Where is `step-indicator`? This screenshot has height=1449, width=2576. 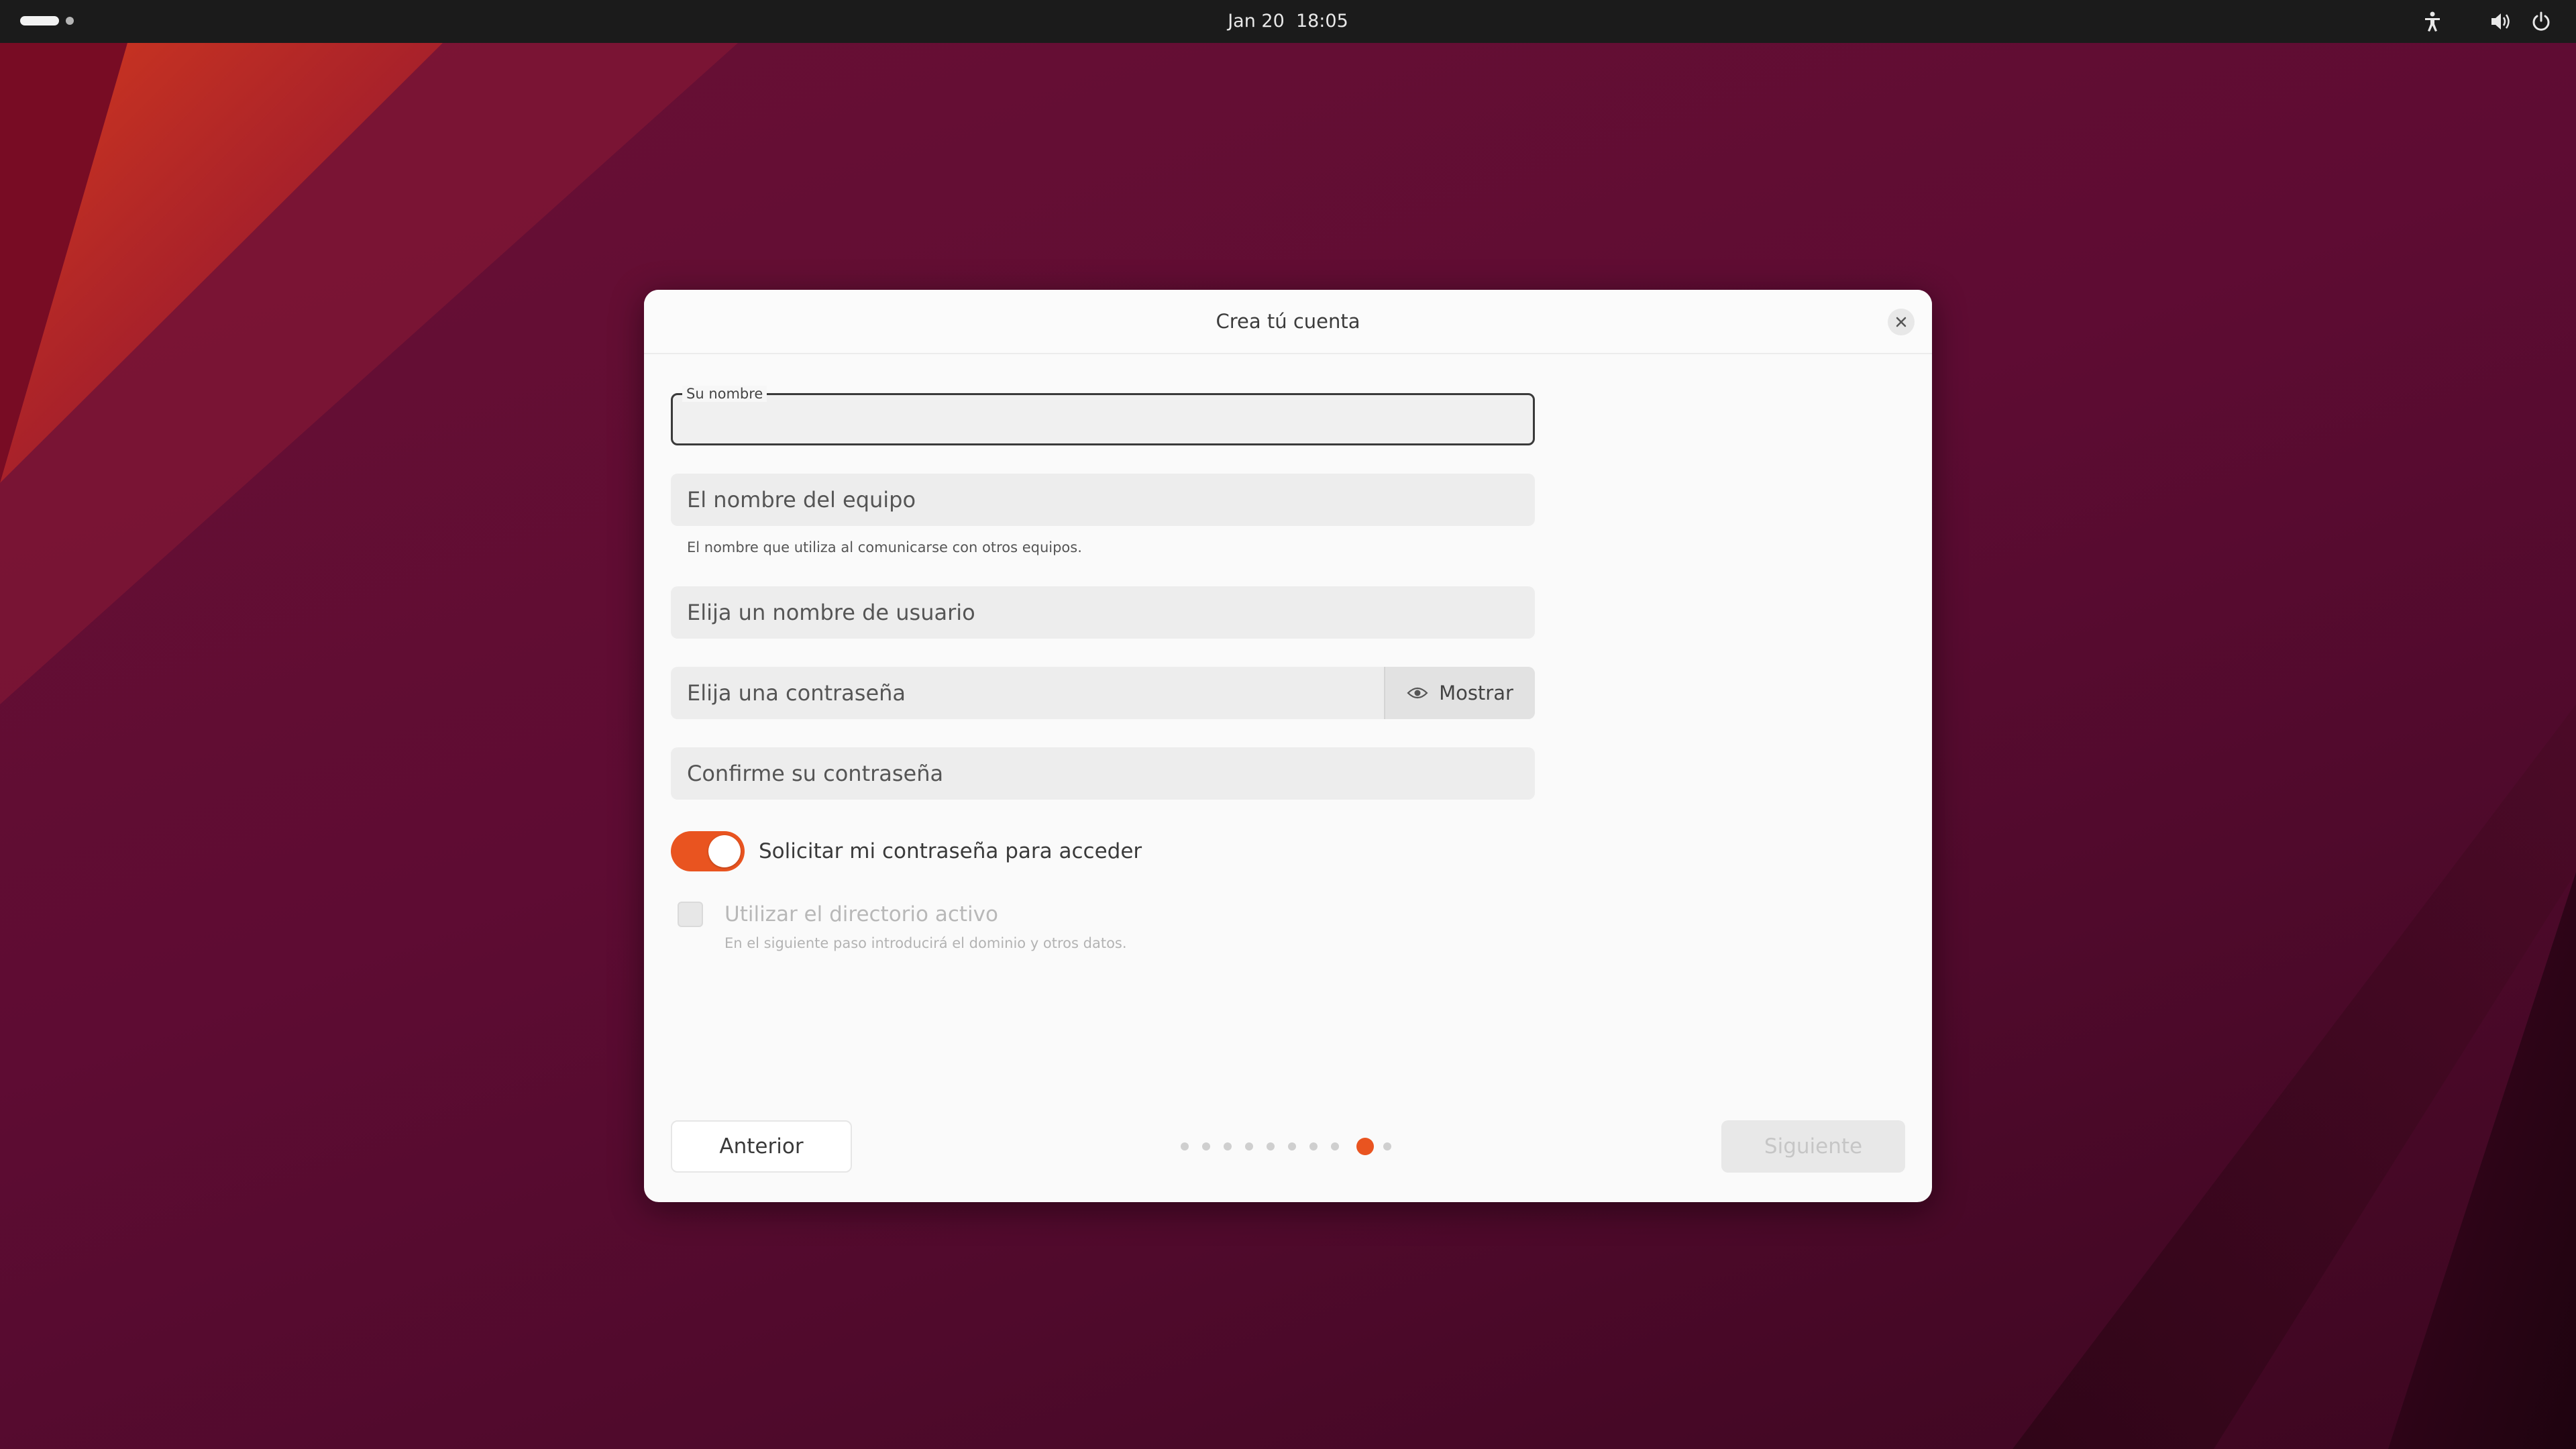 step-indicator is located at coordinates (1288, 1146).